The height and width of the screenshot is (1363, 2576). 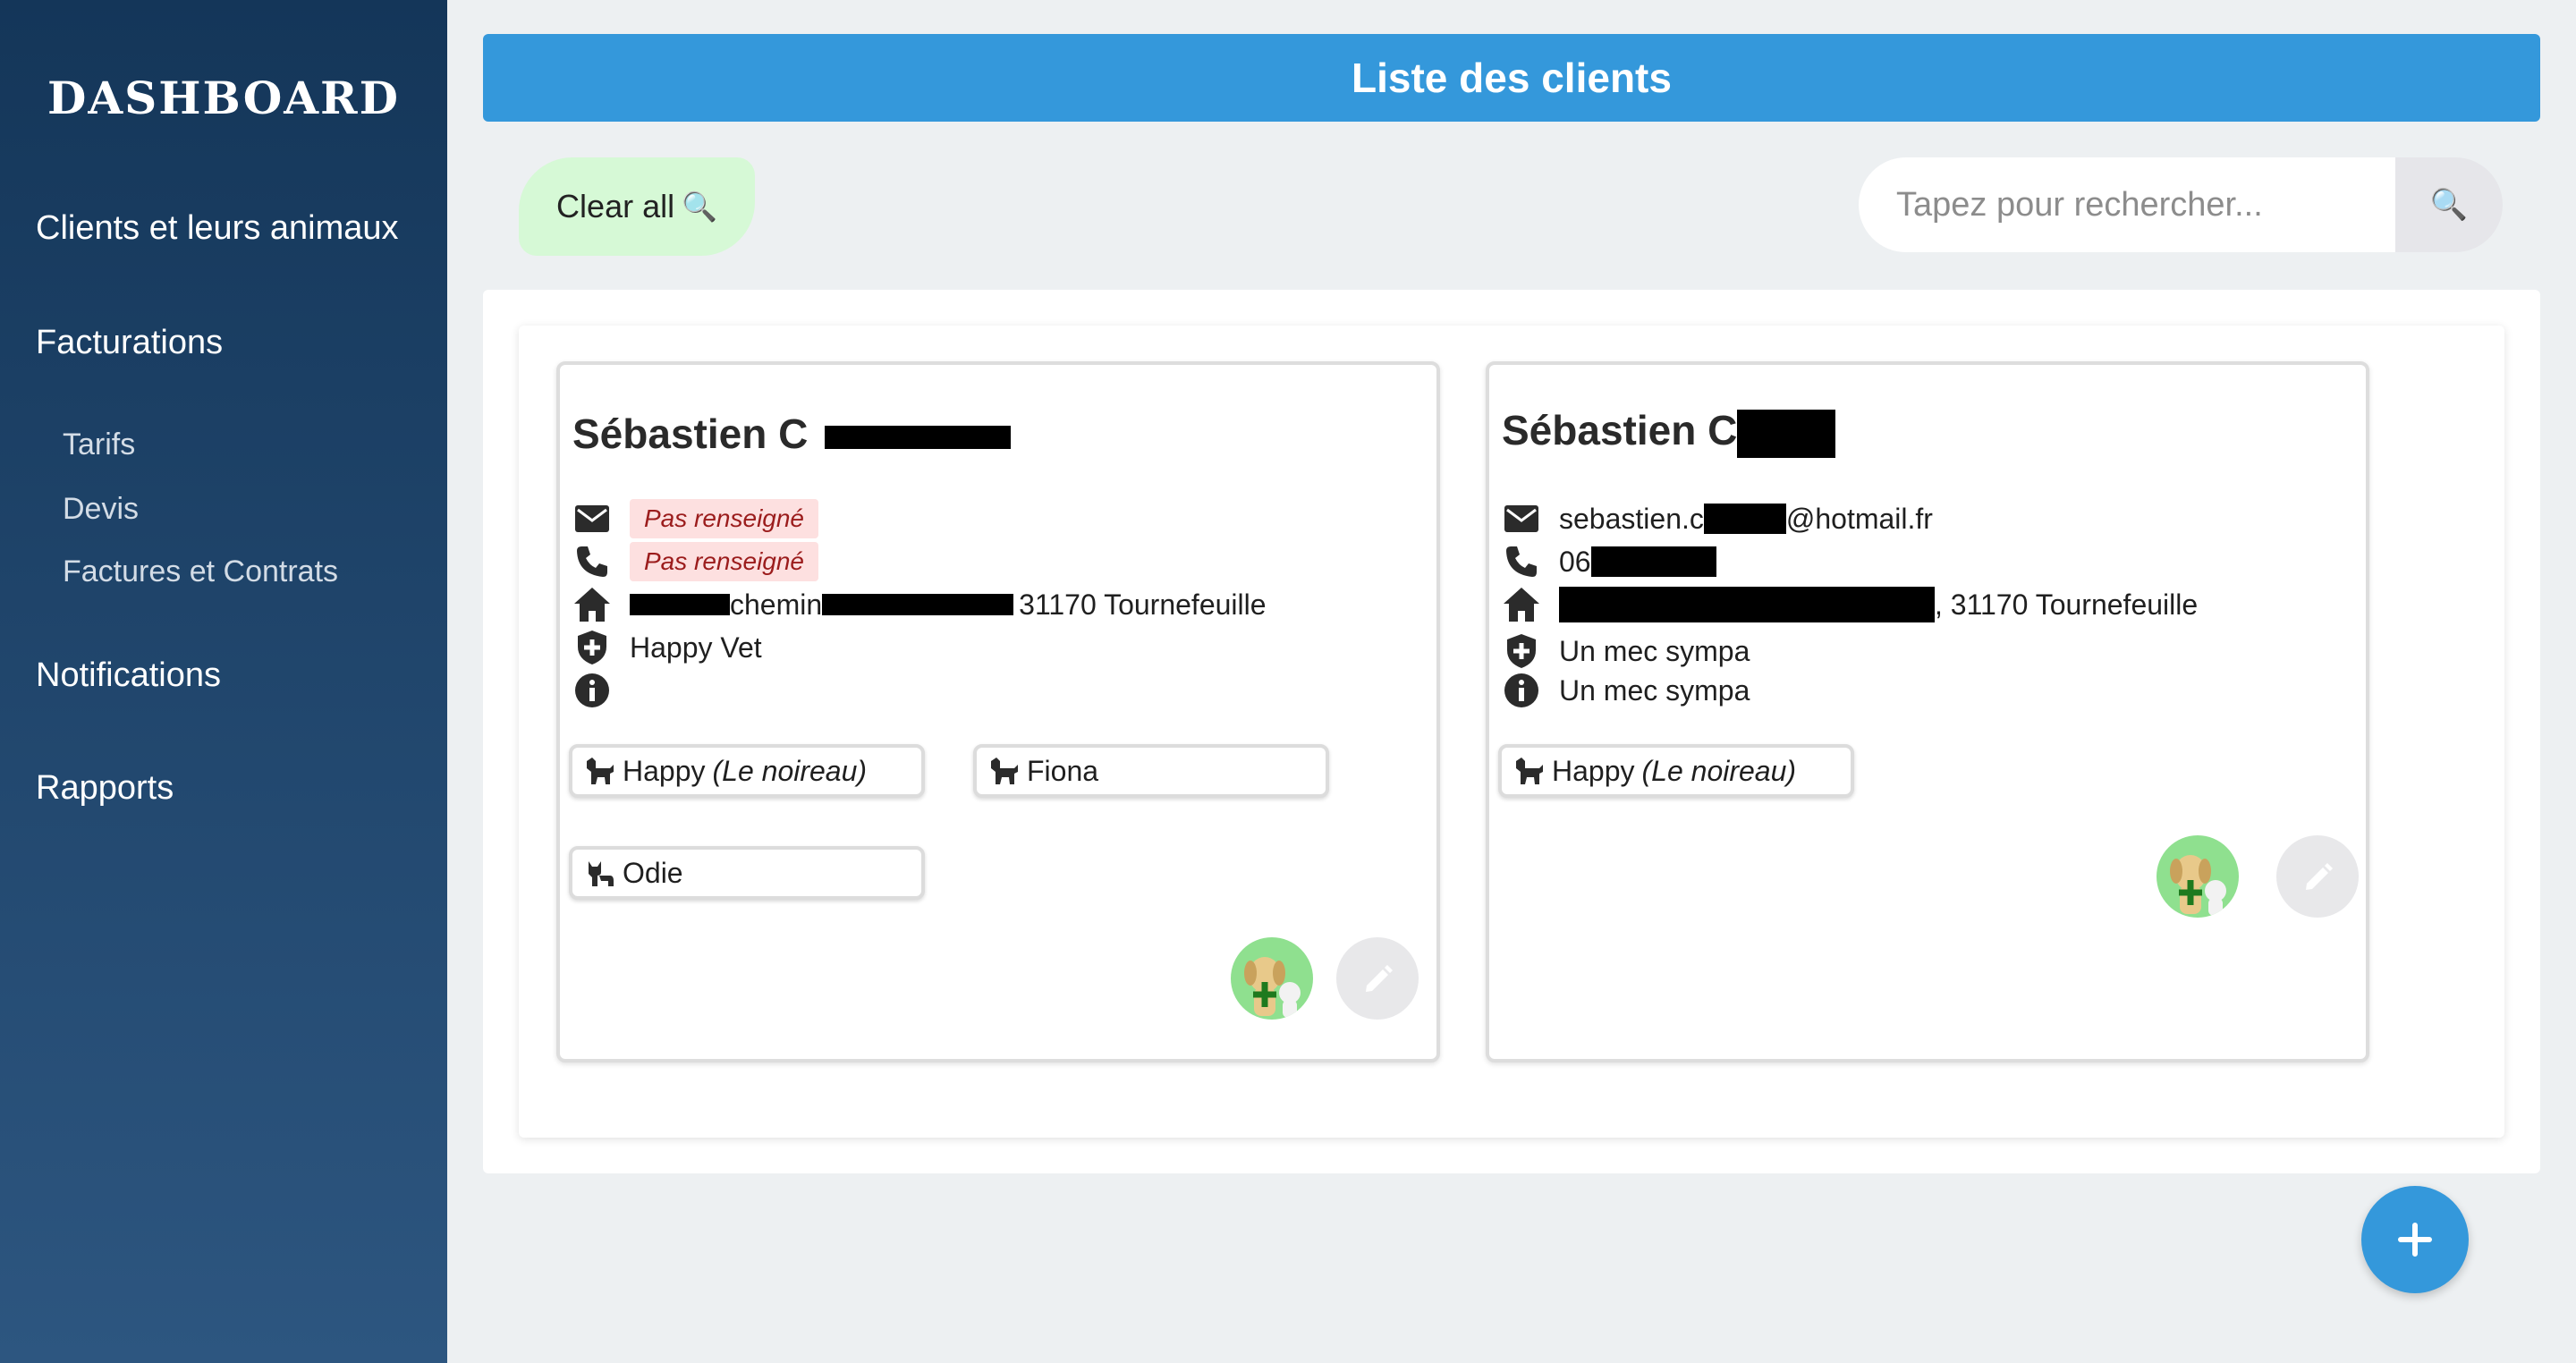 What do you see at coordinates (223, 98) in the screenshot?
I see `brand-title: DASHBOARD` at bounding box center [223, 98].